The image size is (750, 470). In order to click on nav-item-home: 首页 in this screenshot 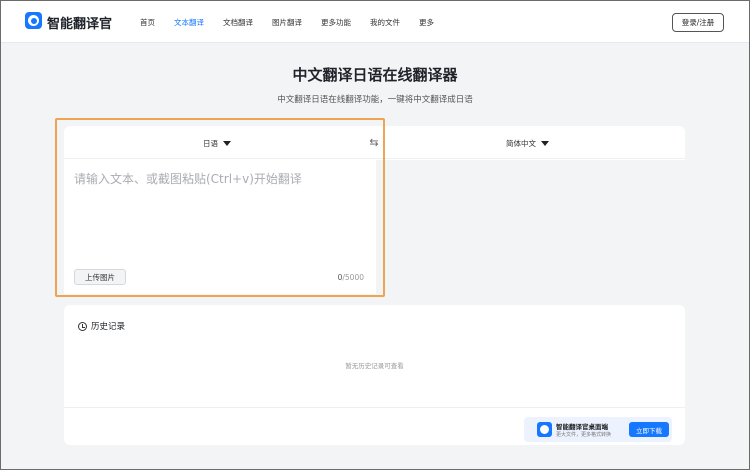, I will do `click(147, 22)`.